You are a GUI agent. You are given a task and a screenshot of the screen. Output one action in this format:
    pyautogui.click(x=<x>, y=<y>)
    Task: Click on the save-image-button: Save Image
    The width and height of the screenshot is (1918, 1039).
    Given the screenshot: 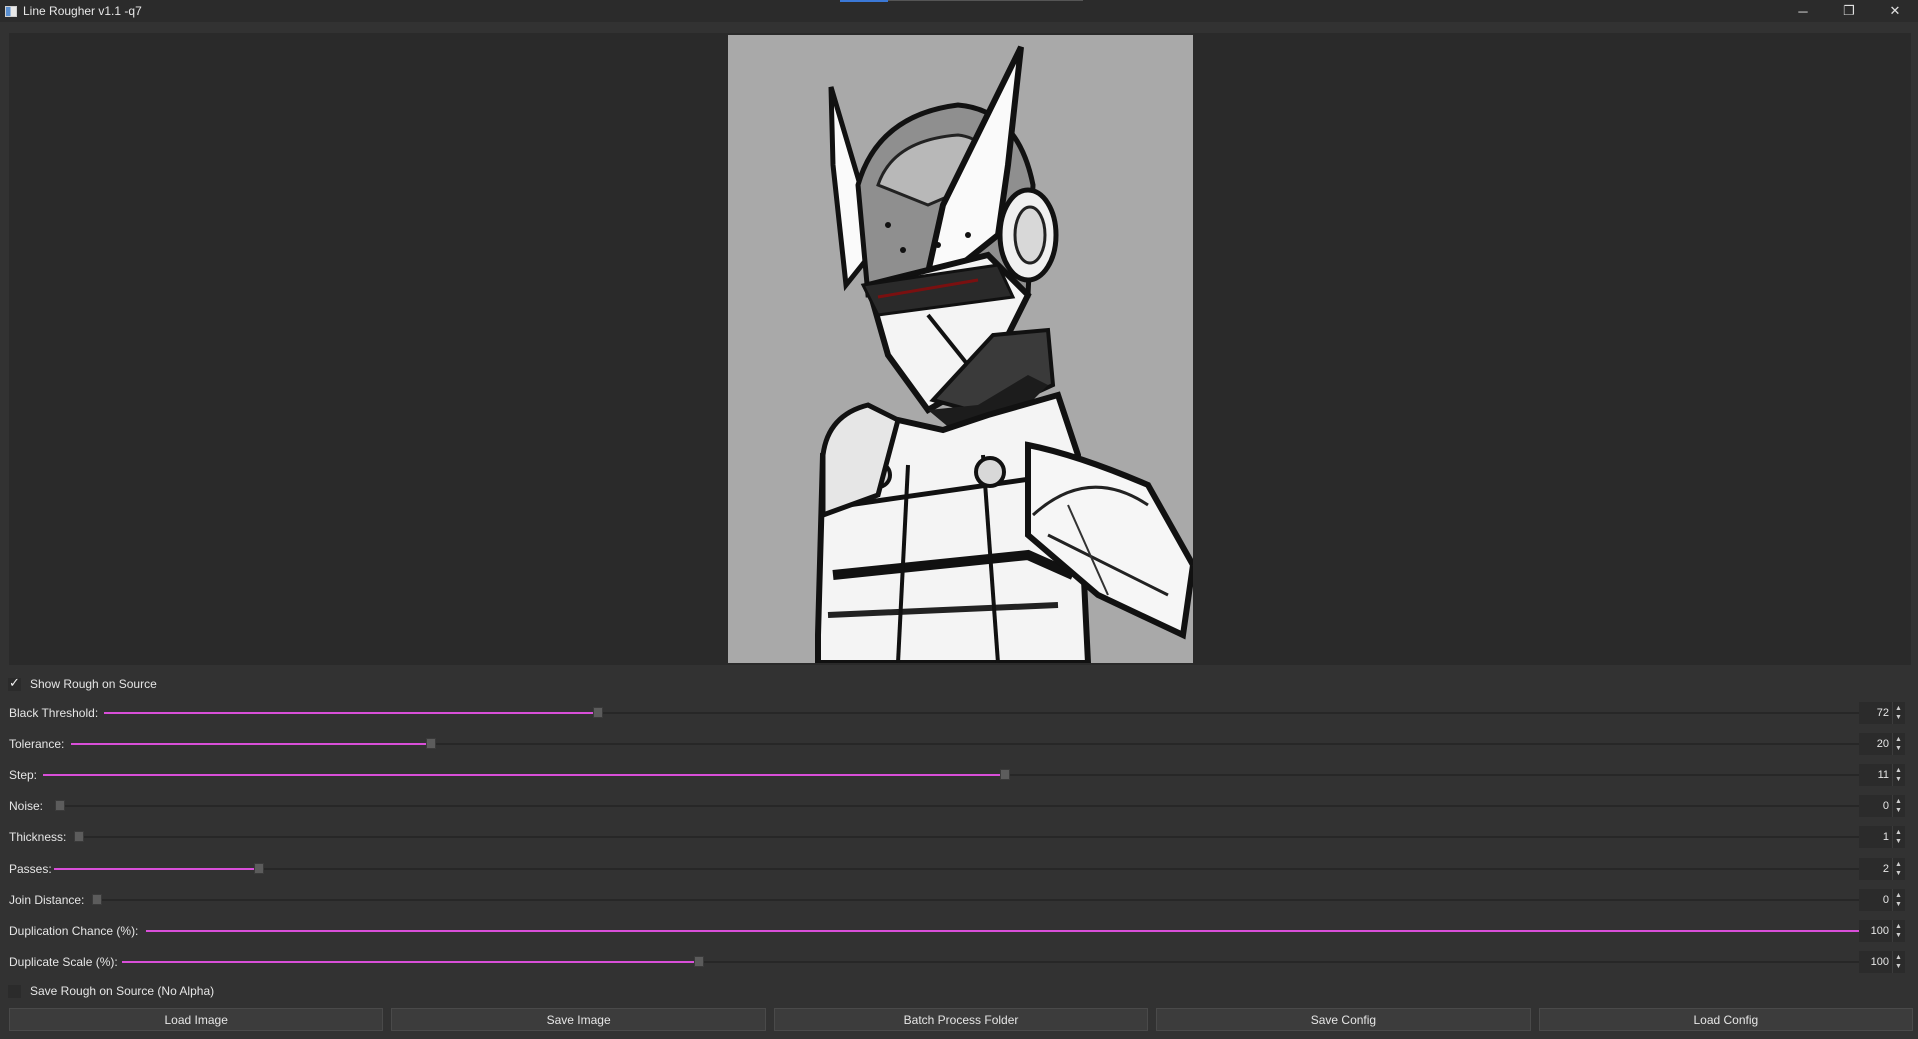 What is the action you would take?
    pyautogui.click(x=578, y=1019)
    